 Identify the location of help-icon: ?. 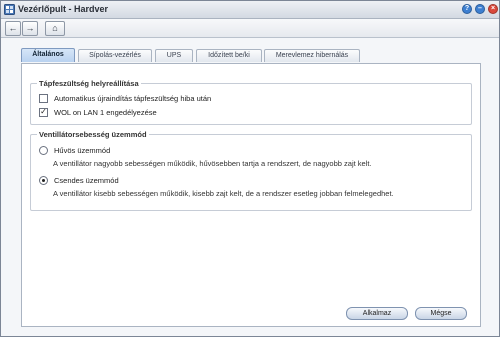
(467, 9).